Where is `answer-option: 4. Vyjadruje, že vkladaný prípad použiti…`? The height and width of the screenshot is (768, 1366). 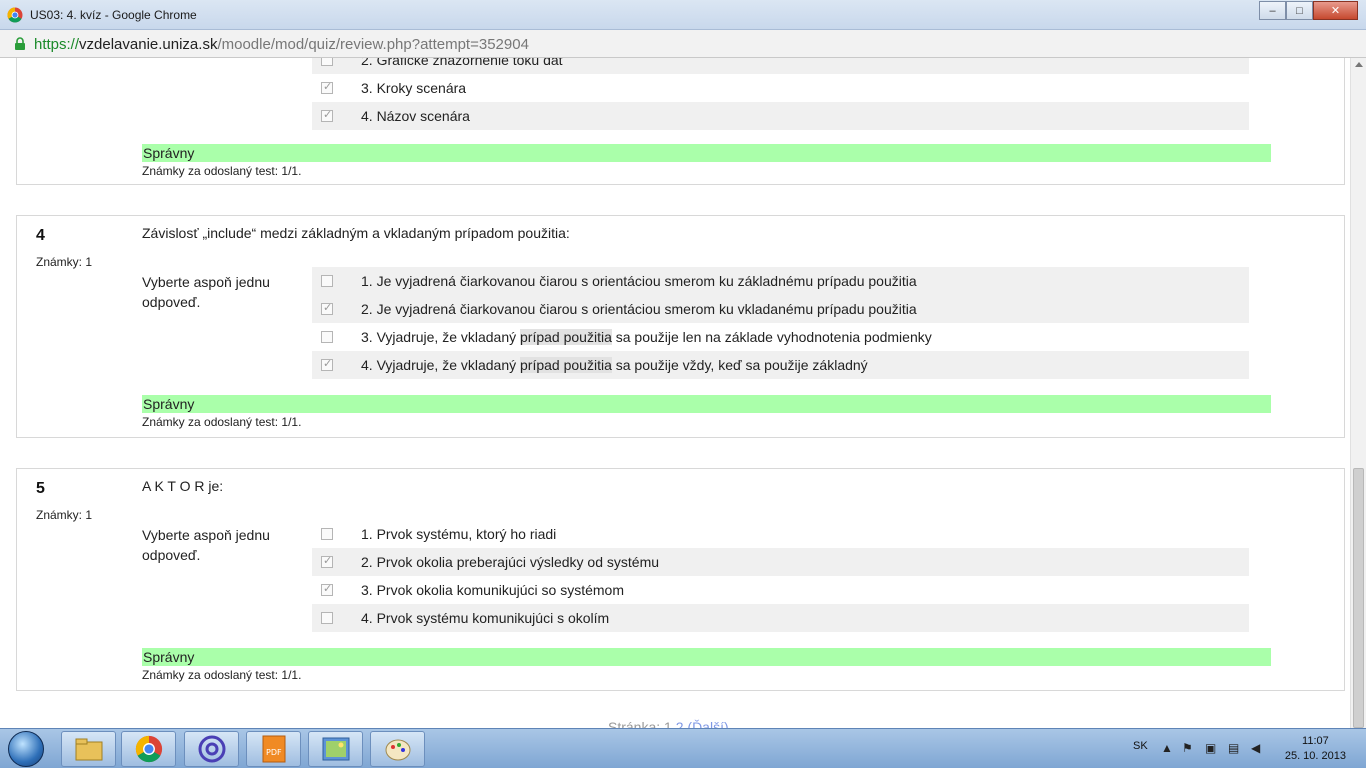 answer-option: 4. Vyjadruje, že vkladaný prípad použiti… is located at coordinates (780, 365).